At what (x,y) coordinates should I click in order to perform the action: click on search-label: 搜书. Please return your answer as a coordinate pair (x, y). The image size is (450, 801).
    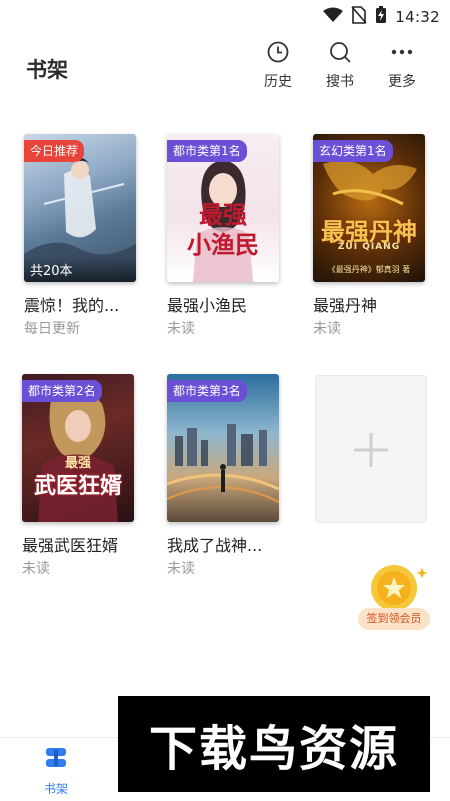
    Looking at the image, I should click on (340, 82).